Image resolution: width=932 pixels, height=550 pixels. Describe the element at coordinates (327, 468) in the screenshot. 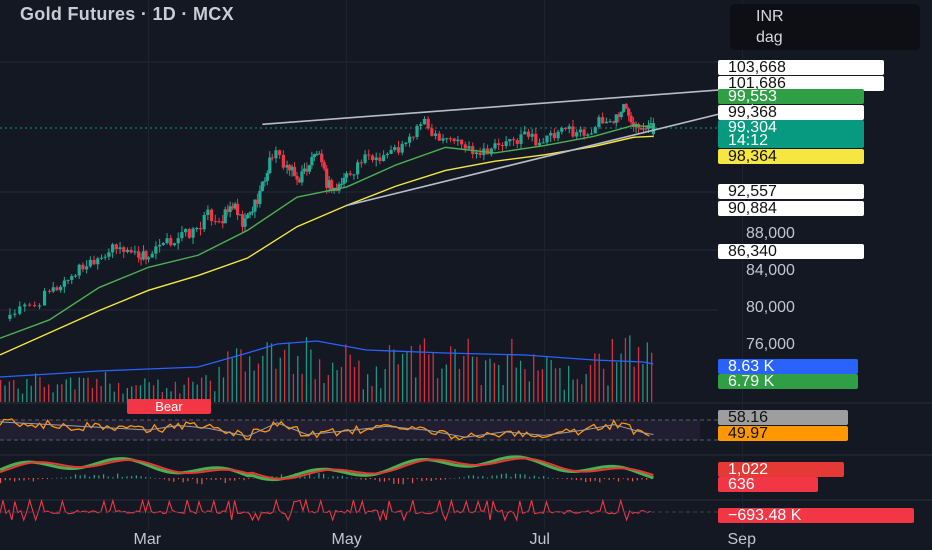

I see `macd-line` at that location.